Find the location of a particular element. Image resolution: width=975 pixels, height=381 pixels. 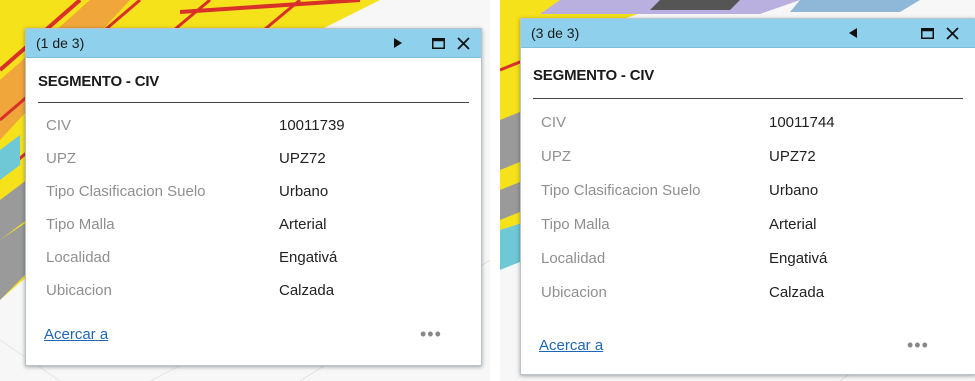

feature-counter: (1 de 3) is located at coordinates (60, 43).